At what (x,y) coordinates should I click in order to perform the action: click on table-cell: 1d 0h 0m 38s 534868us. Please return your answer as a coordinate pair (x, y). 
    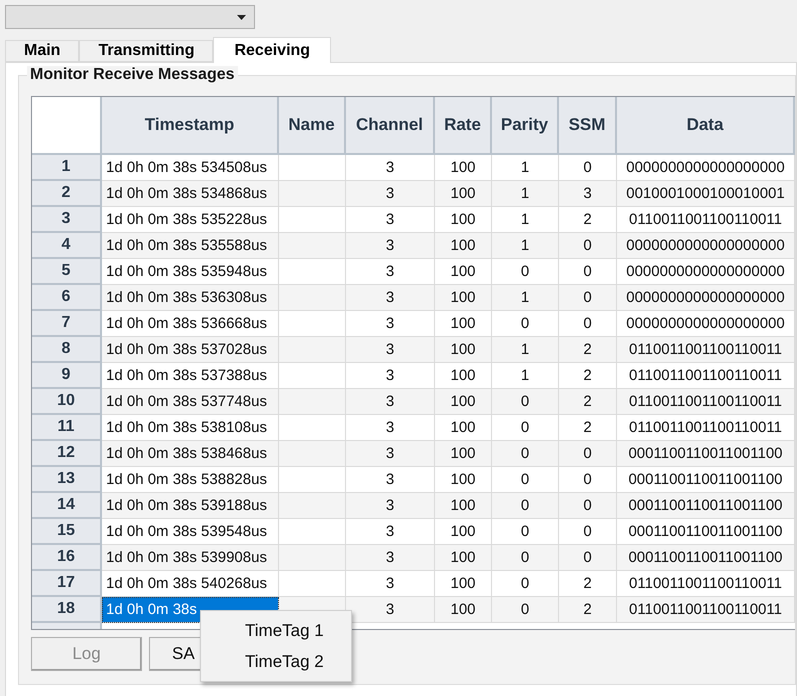
    Looking at the image, I should click on (190, 194).